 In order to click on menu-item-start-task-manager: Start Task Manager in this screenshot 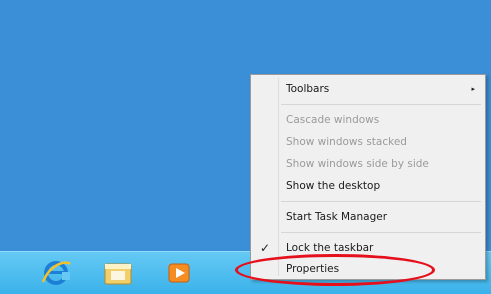, I will do `click(368, 217)`.